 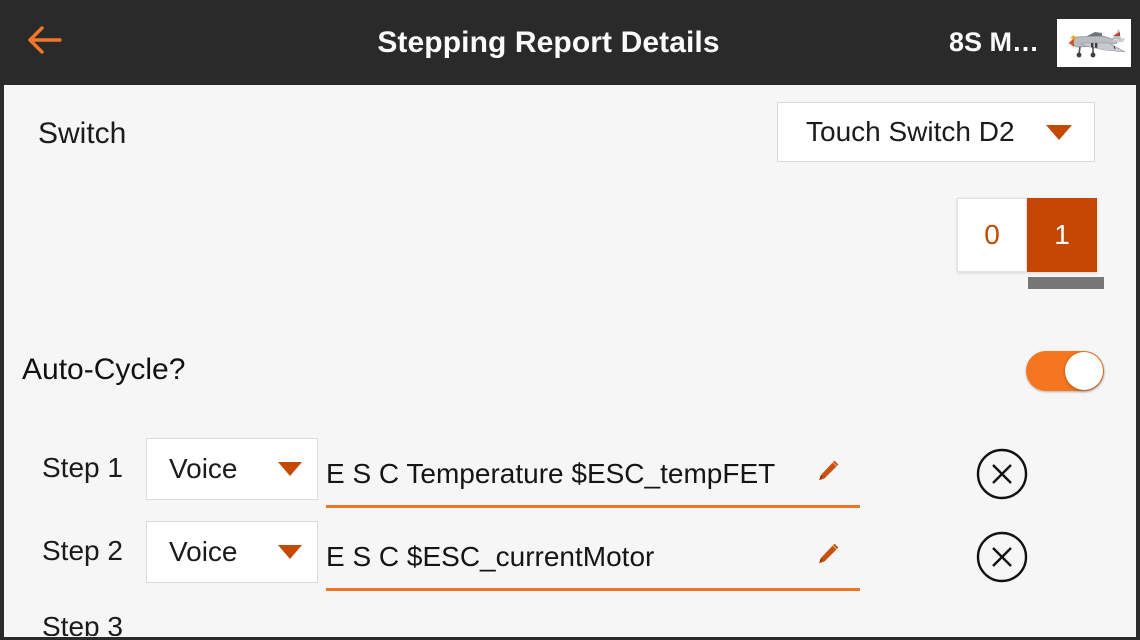 I want to click on auto-cycle-label: Auto-Cycle?, so click(x=104, y=369).